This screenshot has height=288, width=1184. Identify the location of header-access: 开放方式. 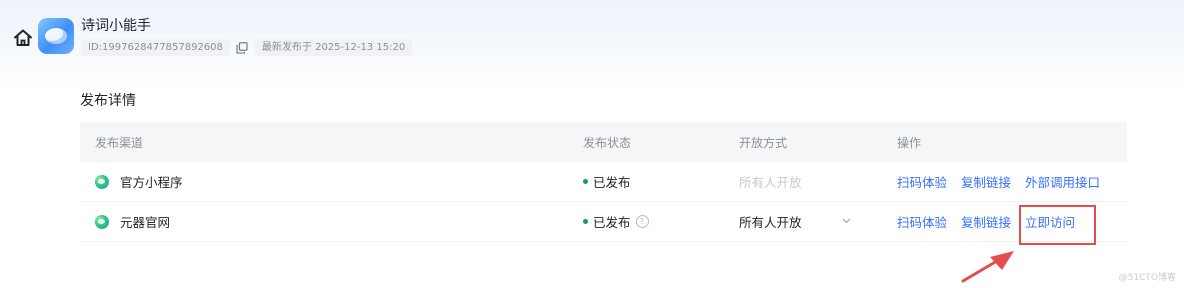
(763, 142).